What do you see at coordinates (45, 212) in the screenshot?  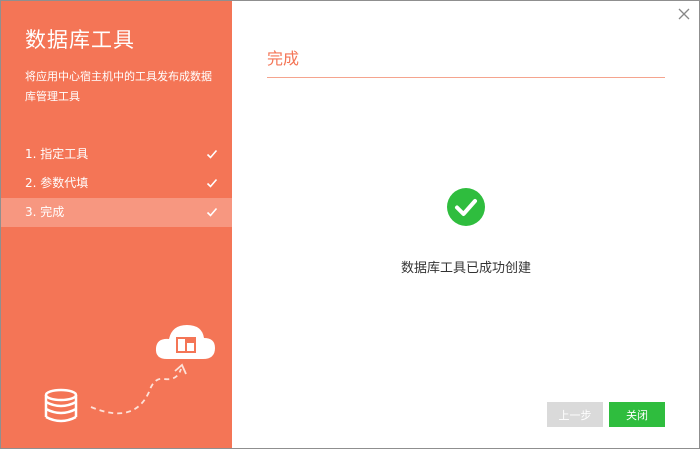 I see `step-label: 3. 完成` at bounding box center [45, 212].